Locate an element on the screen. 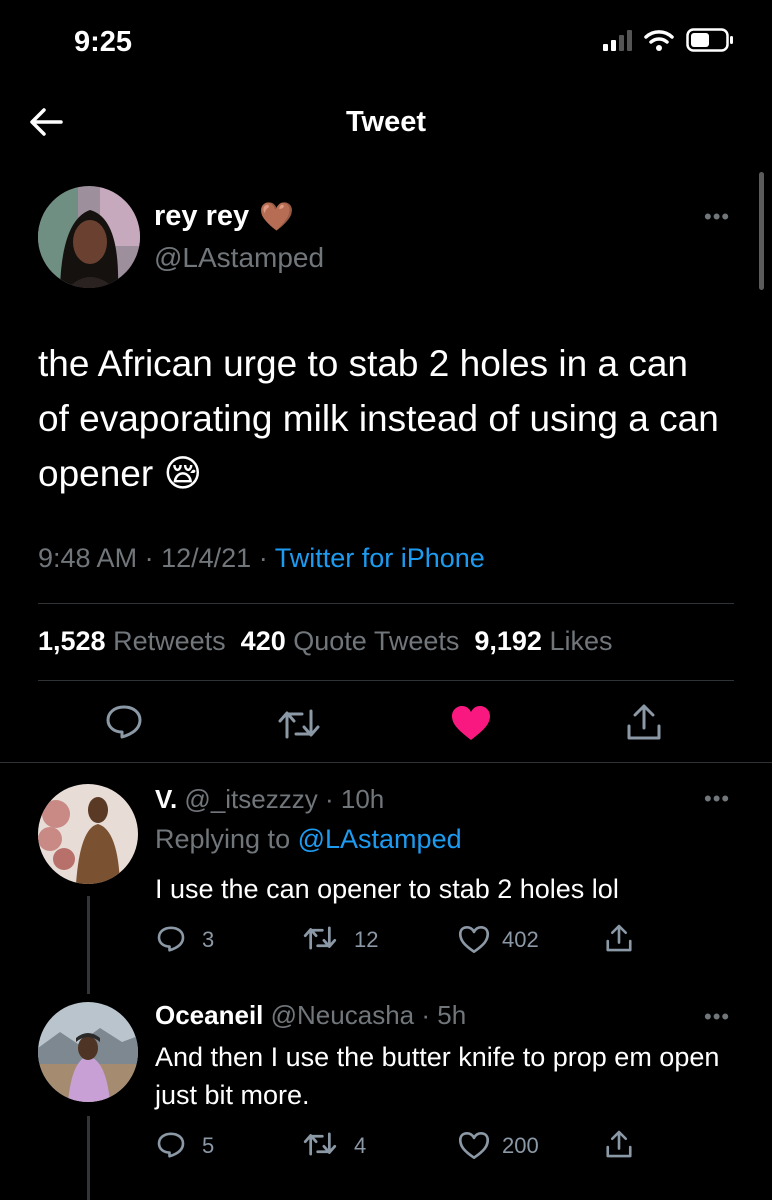 This screenshot has height=1200, width=772. retweets-count: 1,528 is located at coordinates (72, 641).